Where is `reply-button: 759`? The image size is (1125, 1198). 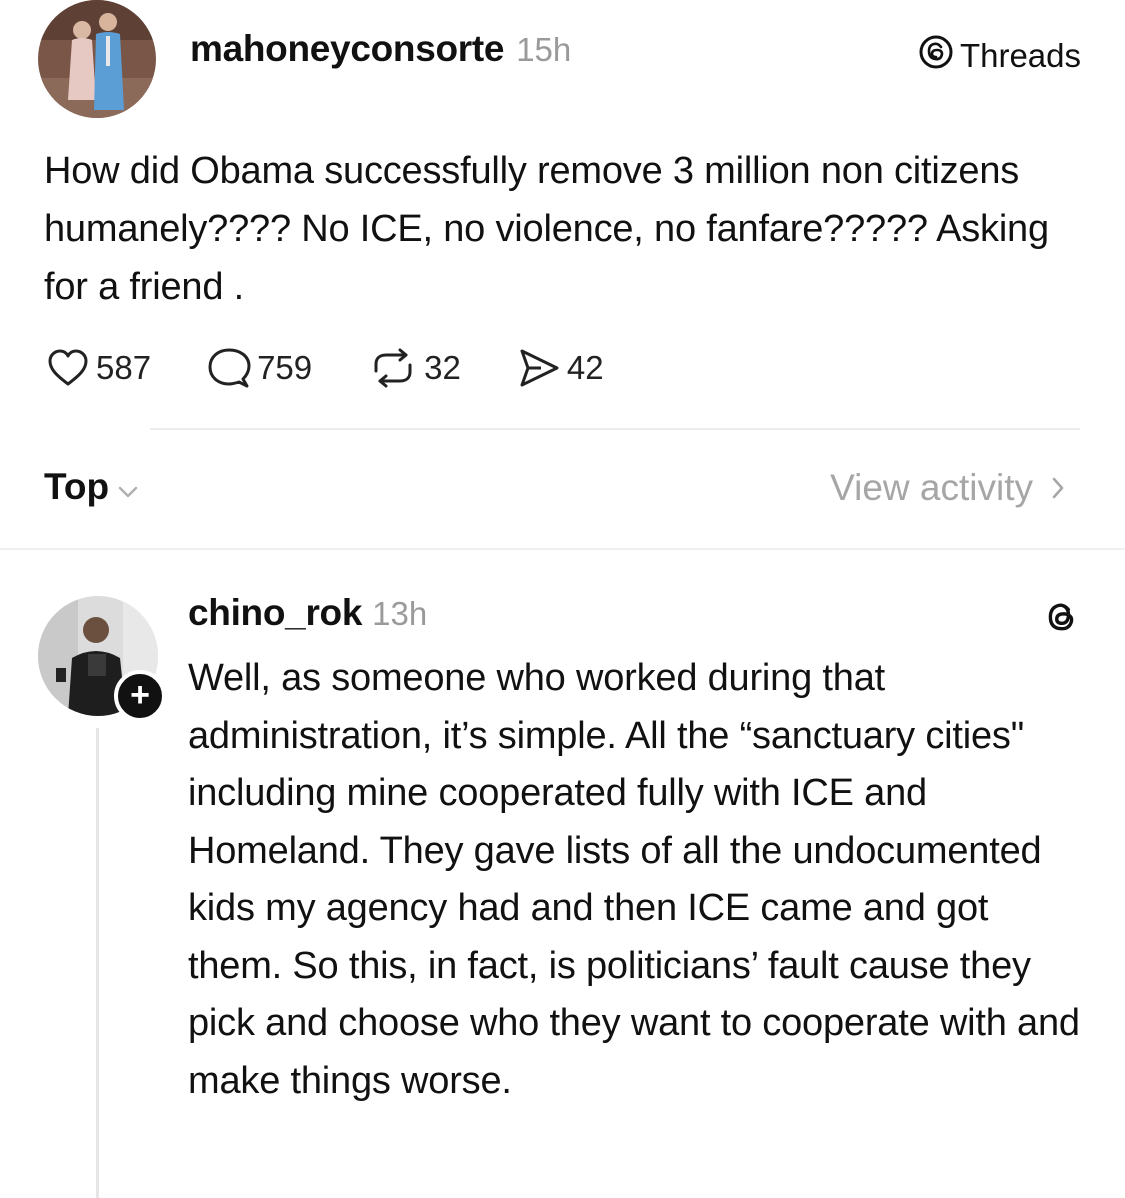 reply-button: 759 is located at coordinates (259, 368).